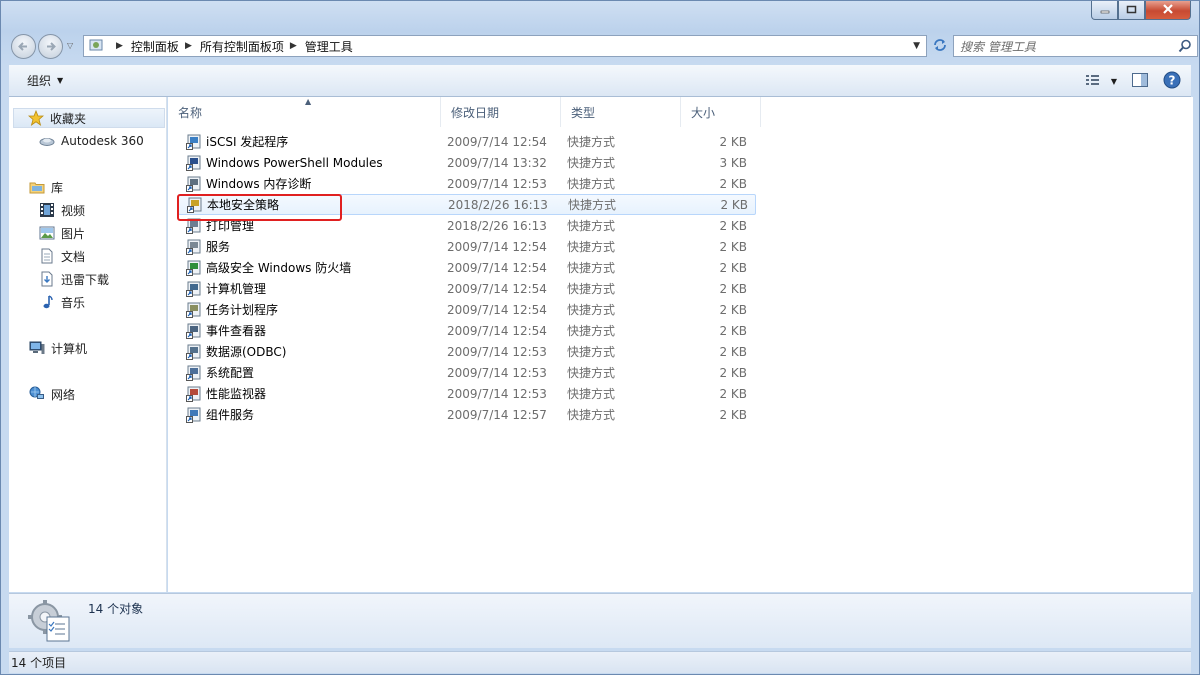  I want to click on column-header-name: ▲ 名称, so click(304, 112).